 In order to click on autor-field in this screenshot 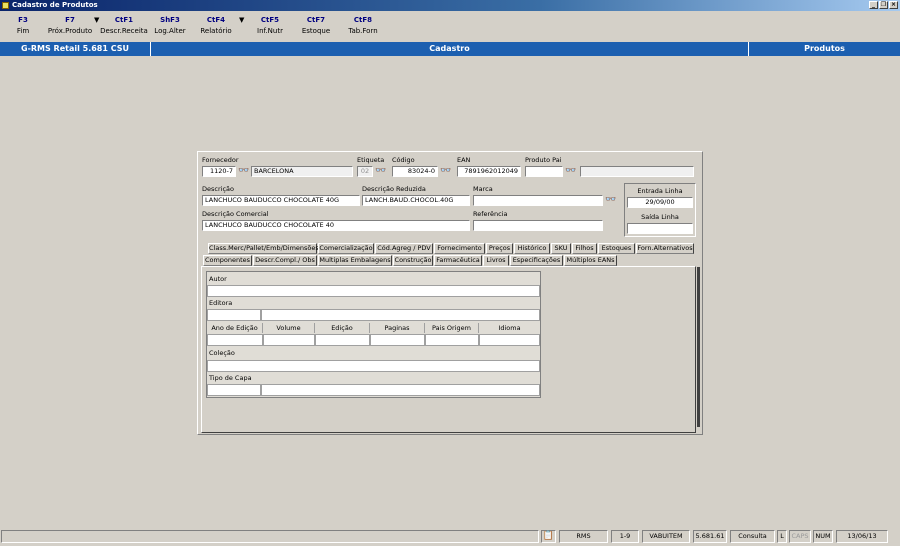, I will do `click(373, 291)`.